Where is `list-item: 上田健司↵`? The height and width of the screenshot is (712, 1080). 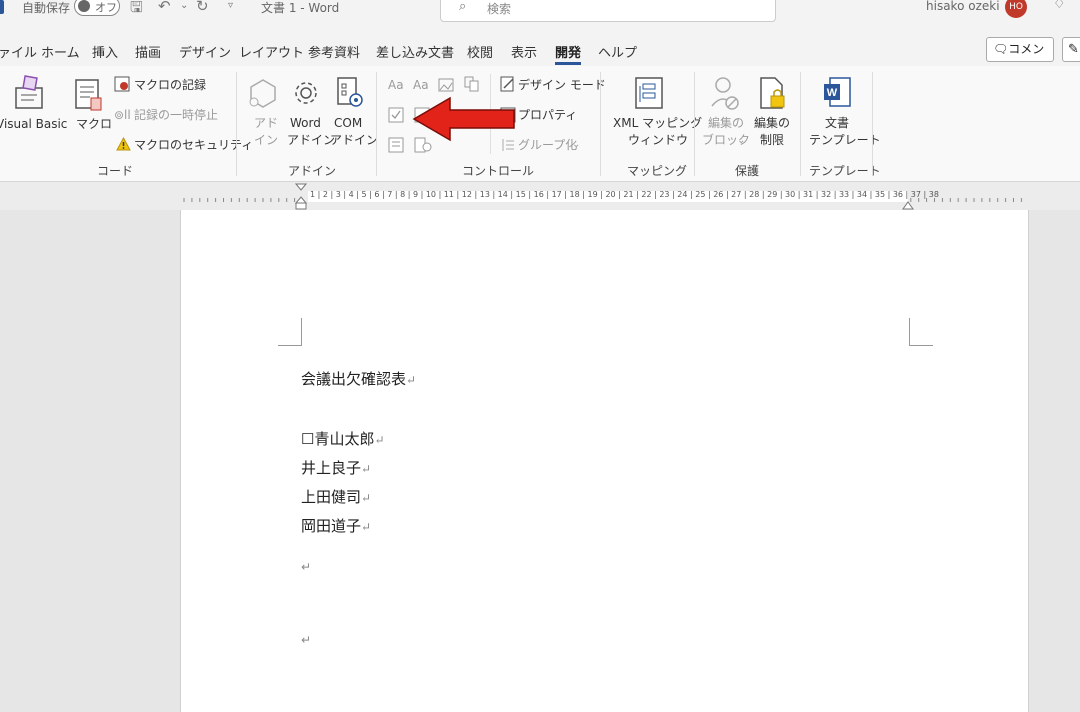 list-item: 上田健司↵ is located at coordinates (336, 496).